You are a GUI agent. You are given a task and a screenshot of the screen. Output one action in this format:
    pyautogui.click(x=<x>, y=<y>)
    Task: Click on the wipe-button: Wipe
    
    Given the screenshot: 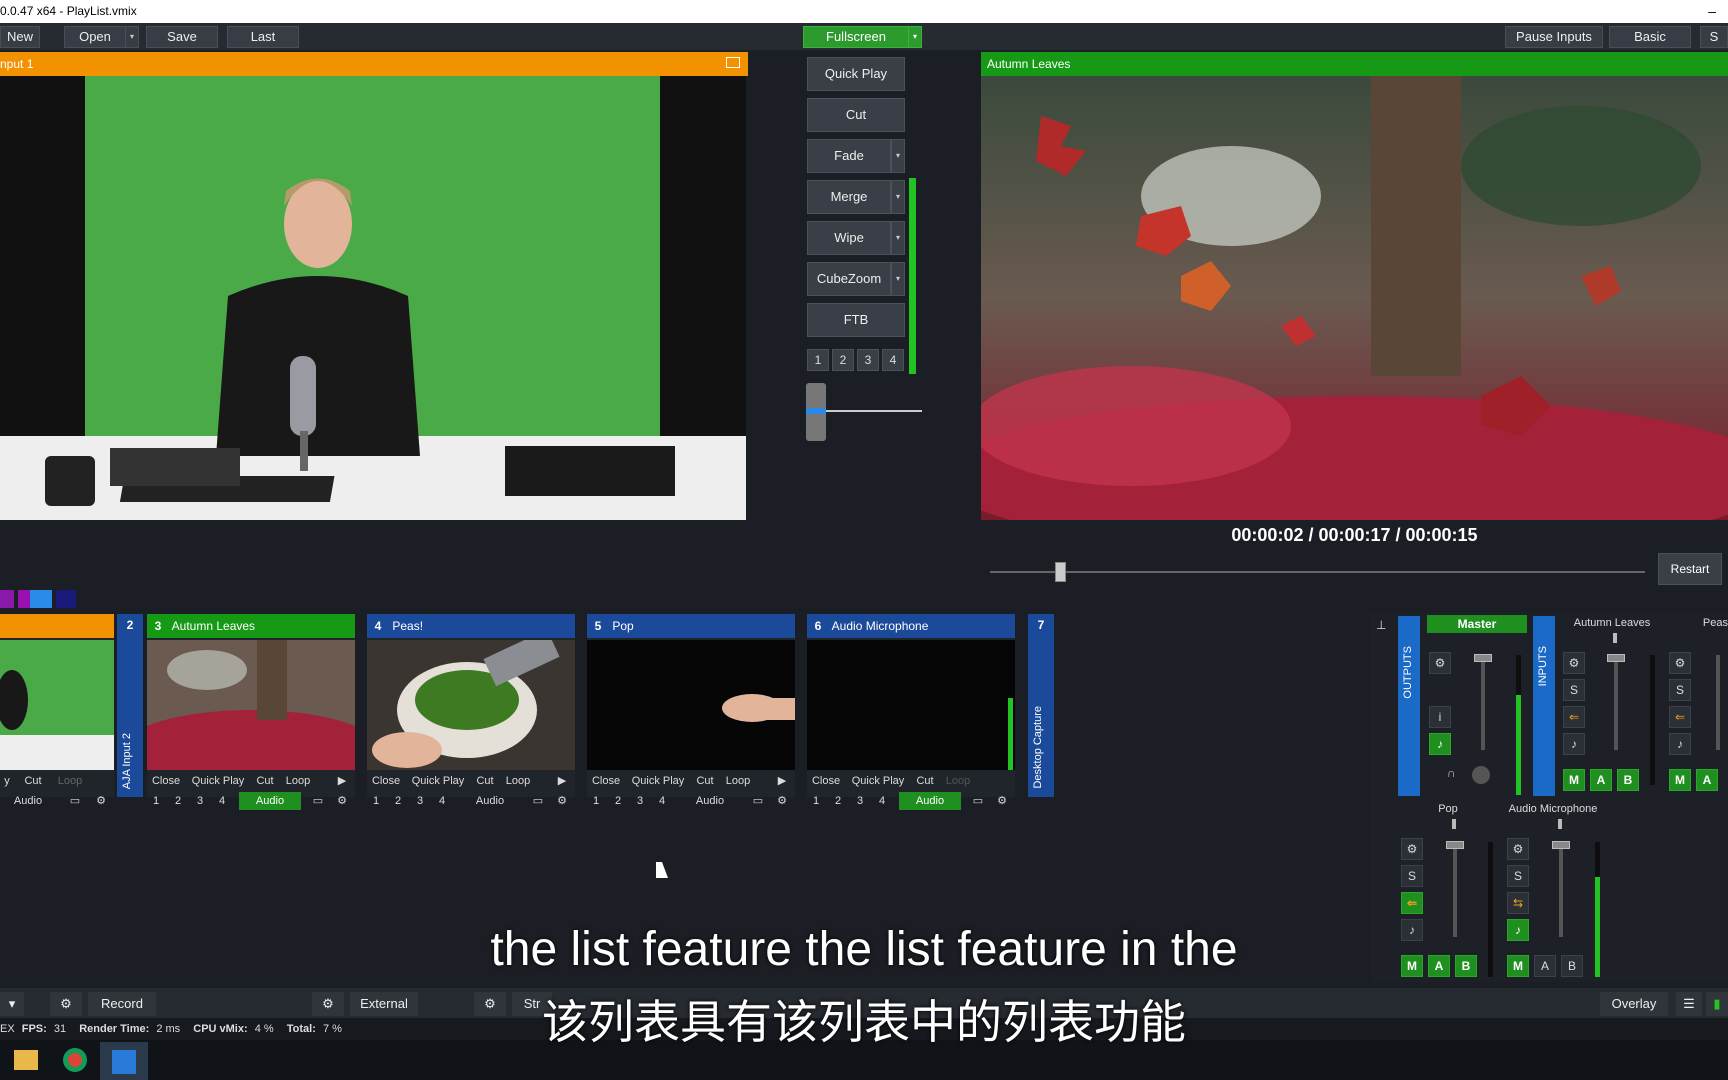 What is the action you would take?
    pyautogui.click(x=849, y=238)
    